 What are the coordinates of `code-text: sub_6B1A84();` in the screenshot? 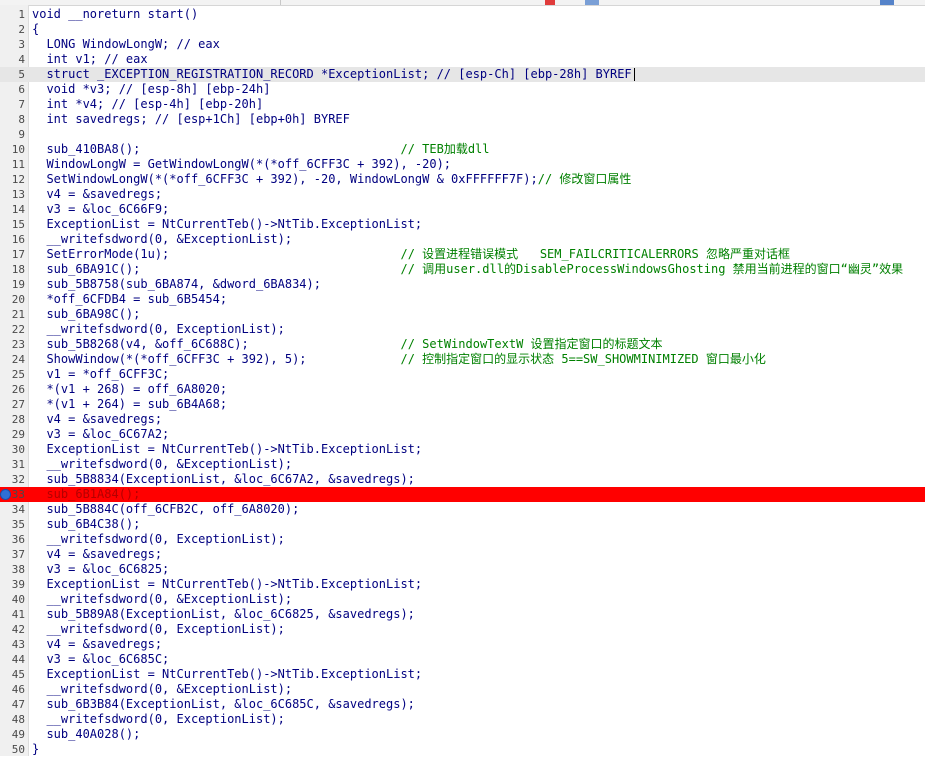 It's located at (86, 494).